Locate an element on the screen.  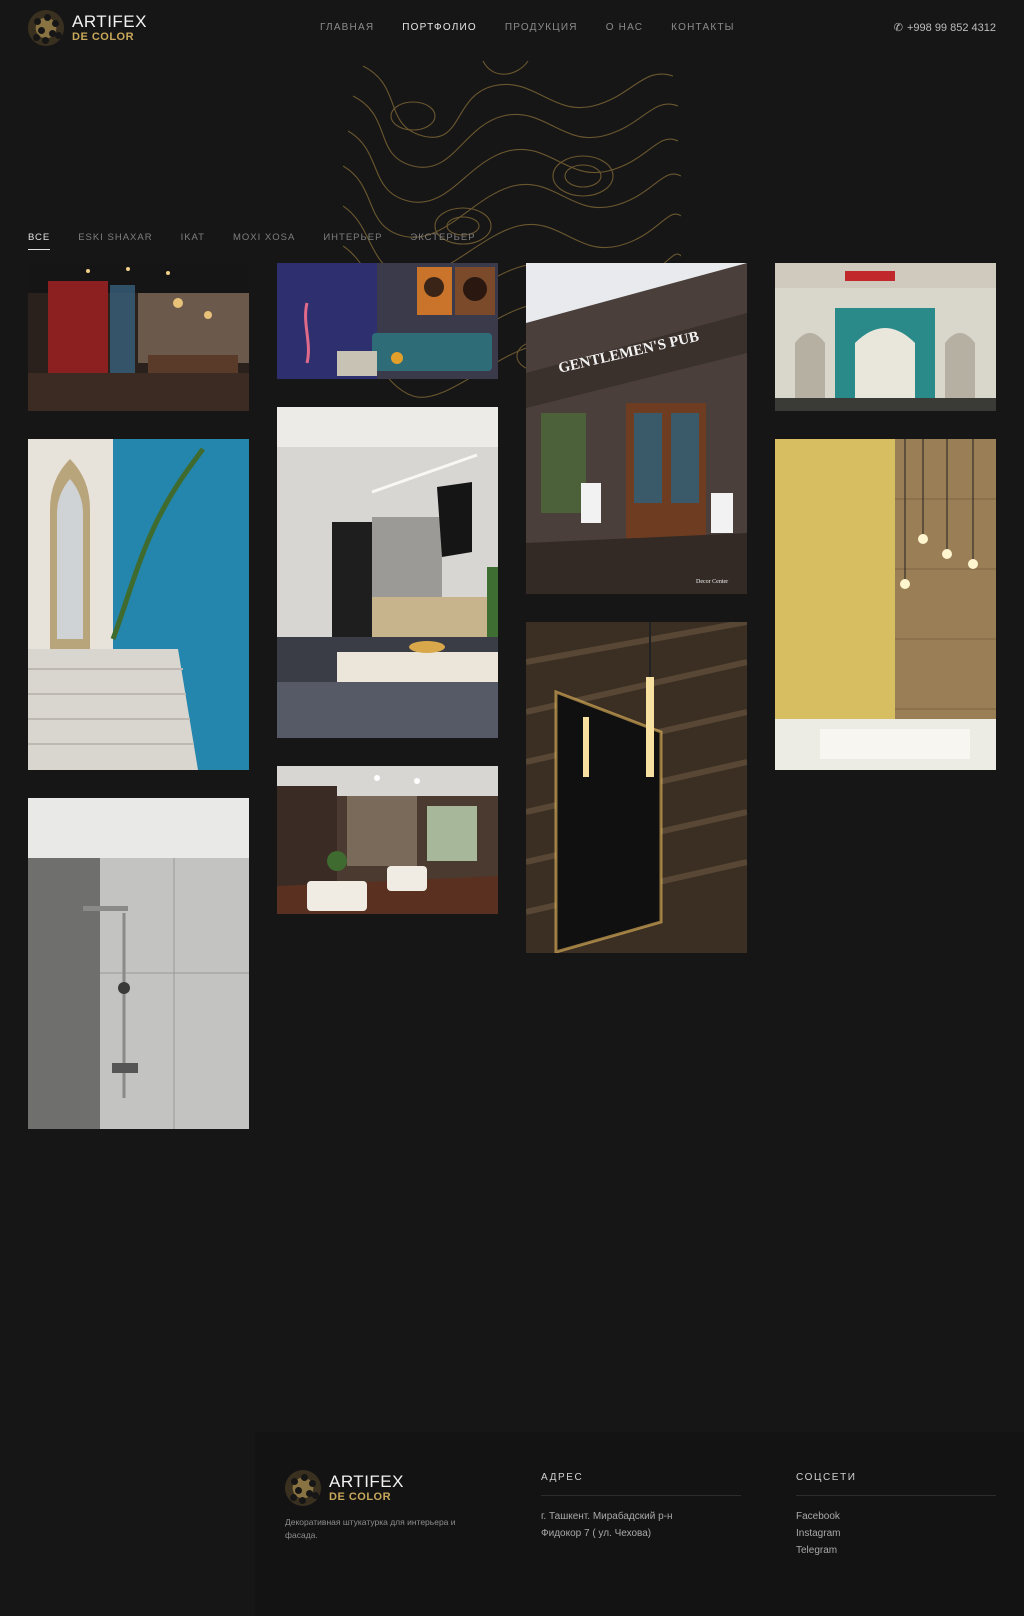
restaurant-interior-photo is located at coordinates (138, 337).